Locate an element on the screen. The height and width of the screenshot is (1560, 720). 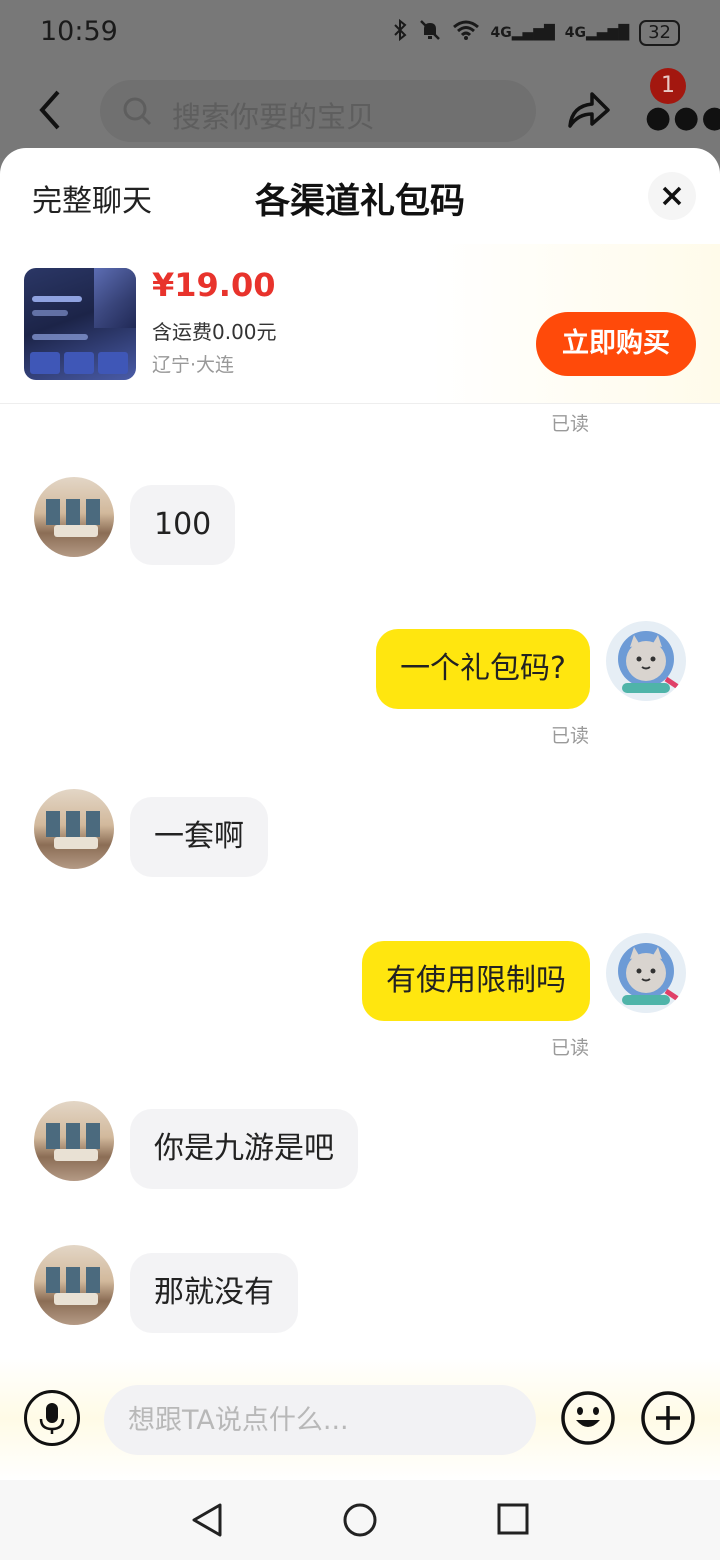
status-time: 10:59 is located at coordinates (79, 31).